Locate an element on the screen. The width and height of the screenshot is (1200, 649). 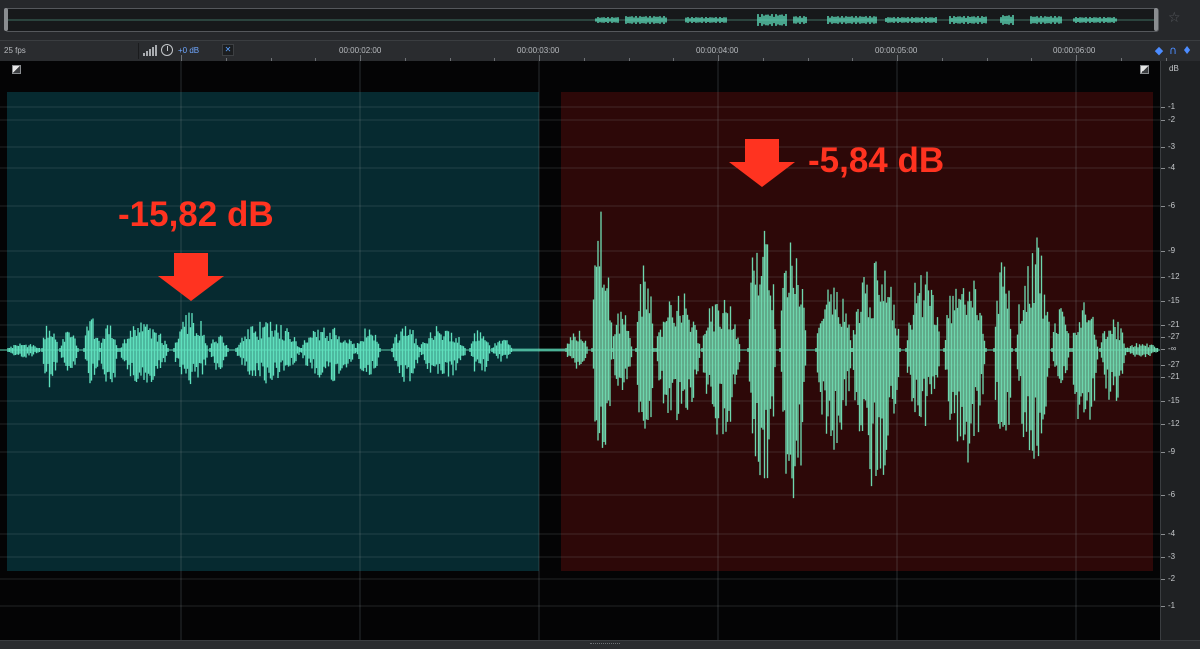
overview-panel: ☆ is located at coordinates (600, 20).